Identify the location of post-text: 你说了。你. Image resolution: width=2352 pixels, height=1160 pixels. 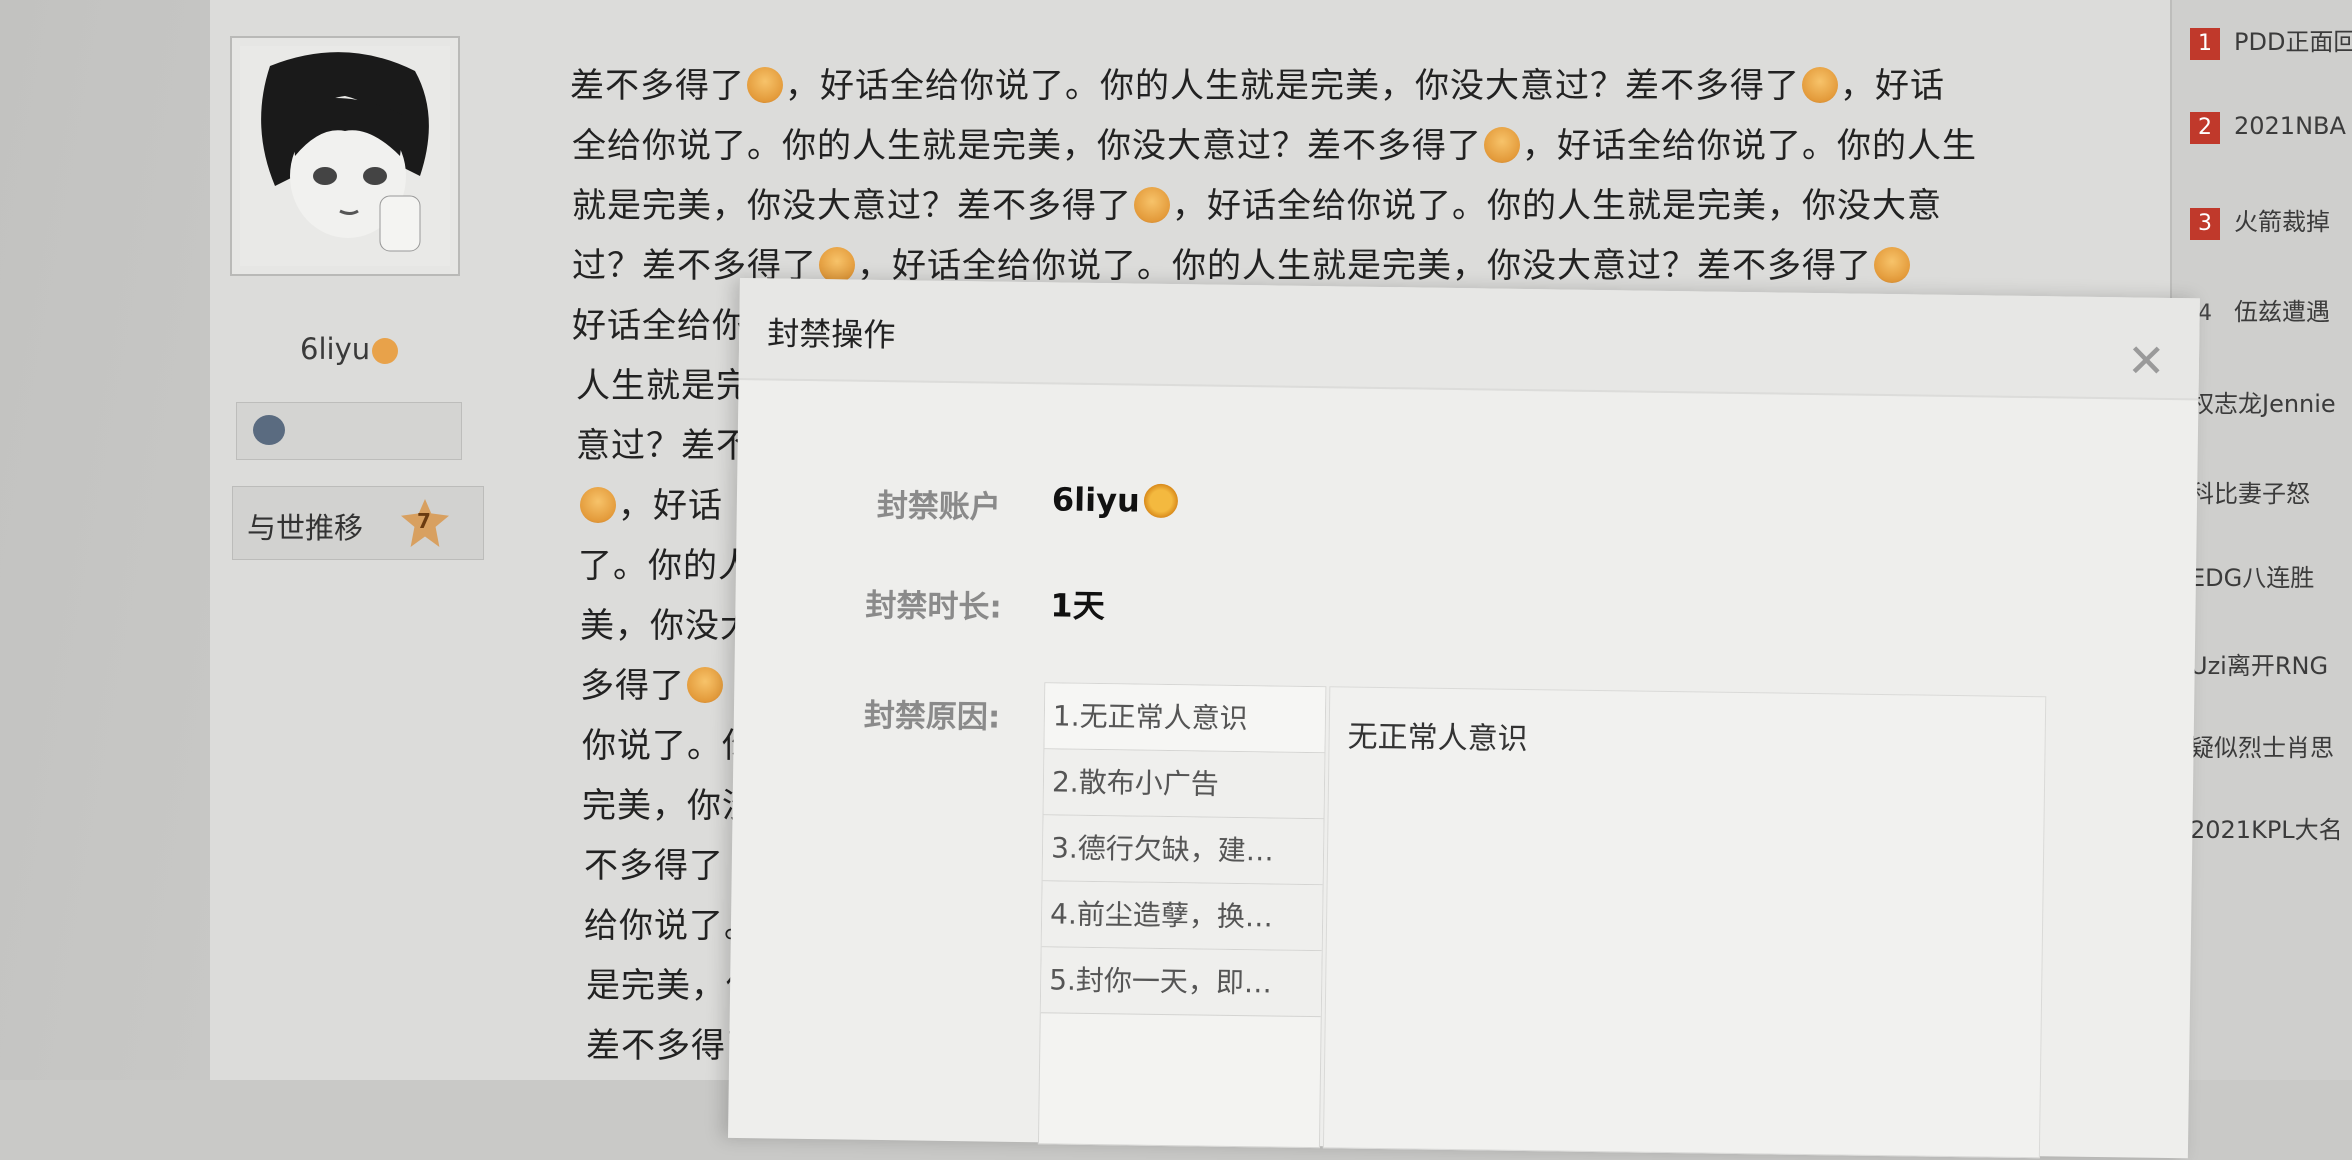
(669, 746).